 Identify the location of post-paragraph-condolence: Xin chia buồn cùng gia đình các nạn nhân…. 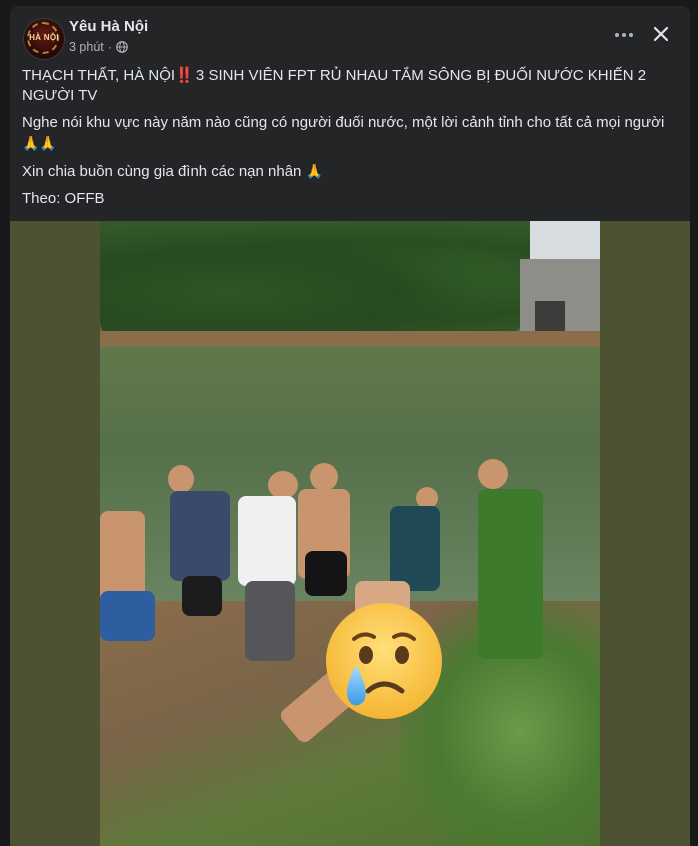
(351, 171).